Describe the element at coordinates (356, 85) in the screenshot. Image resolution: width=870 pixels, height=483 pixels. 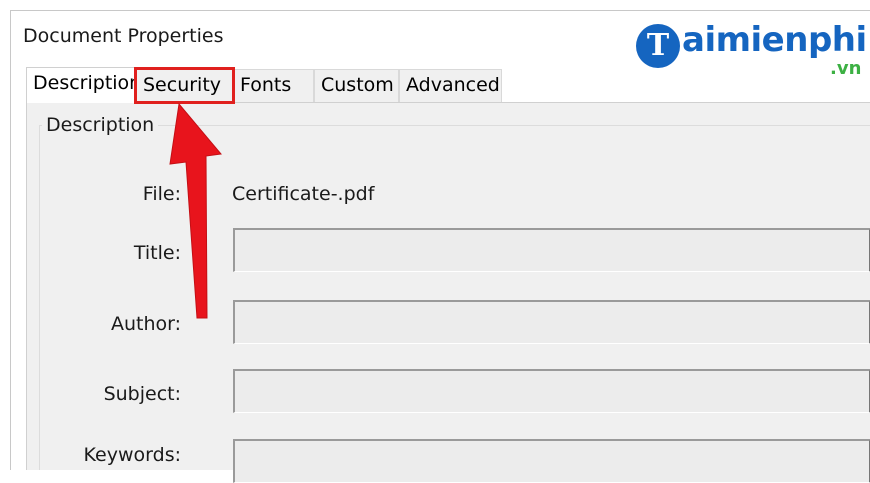
I see `tab-custom: Custom` at that location.